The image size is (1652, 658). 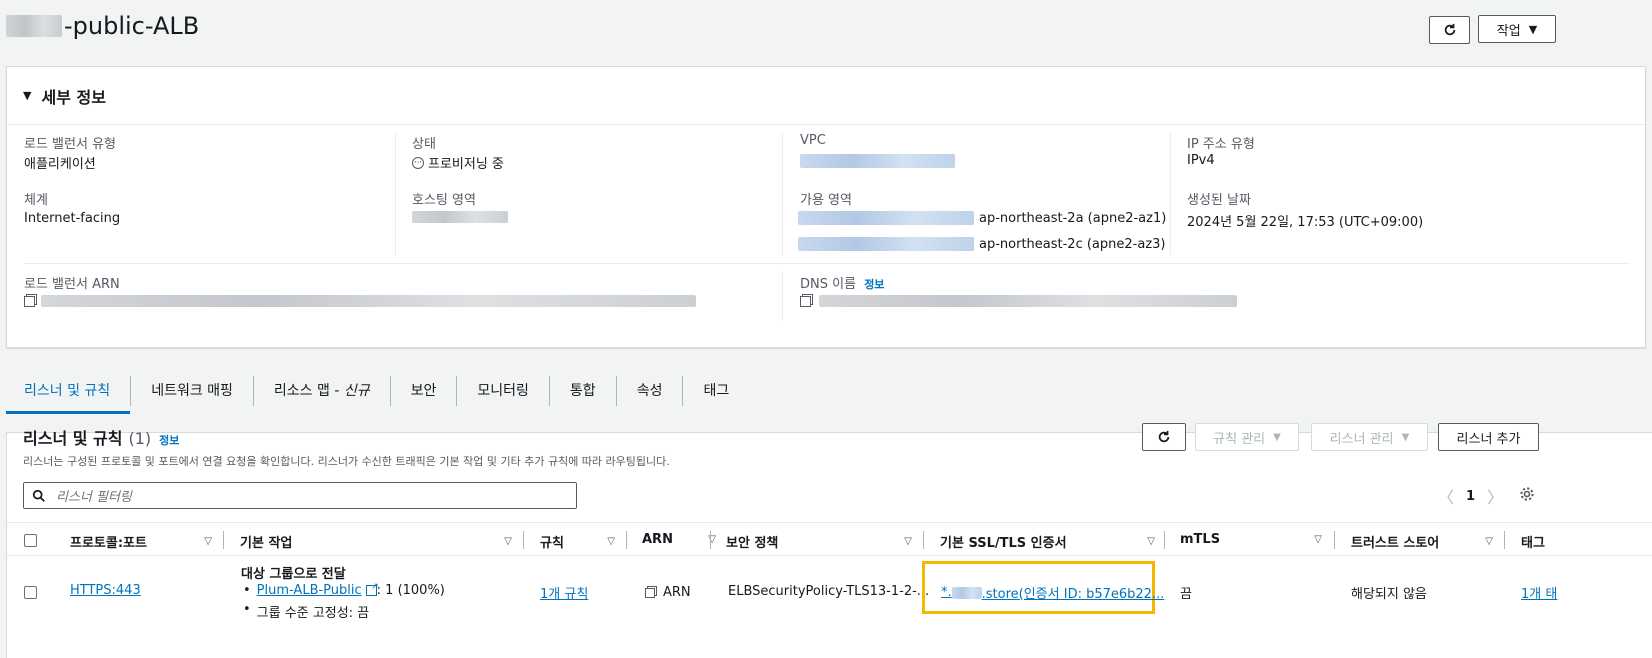 What do you see at coordinates (300, 495) in the screenshot?
I see `listener-filter-input: 리스너 필터링` at bounding box center [300, 495].